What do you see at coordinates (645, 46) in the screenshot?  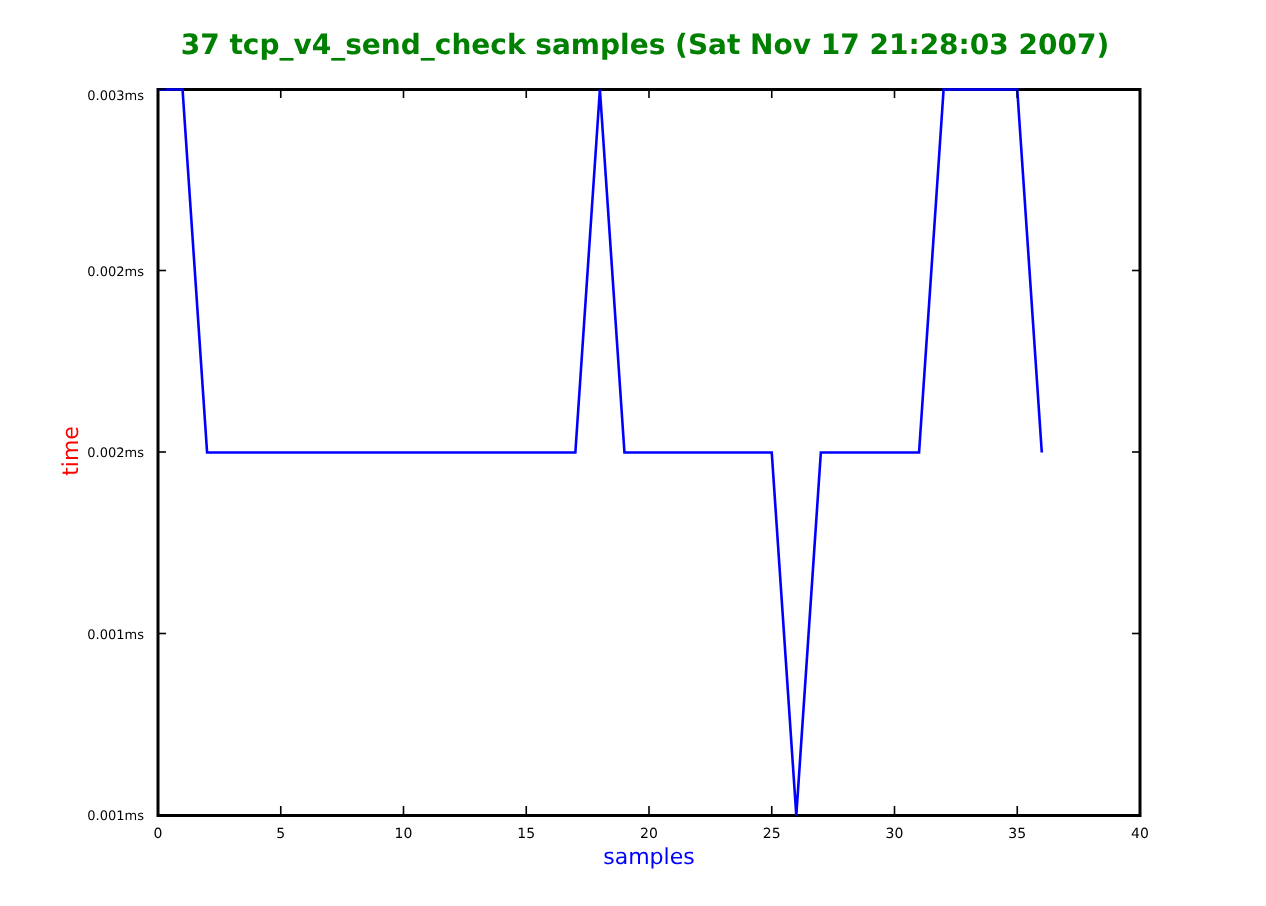 I see `chart-title: 37 tcp_v4_send_check samples (Sat Nov 17 21:28:03 2007)` at bounding box center [645, 46].